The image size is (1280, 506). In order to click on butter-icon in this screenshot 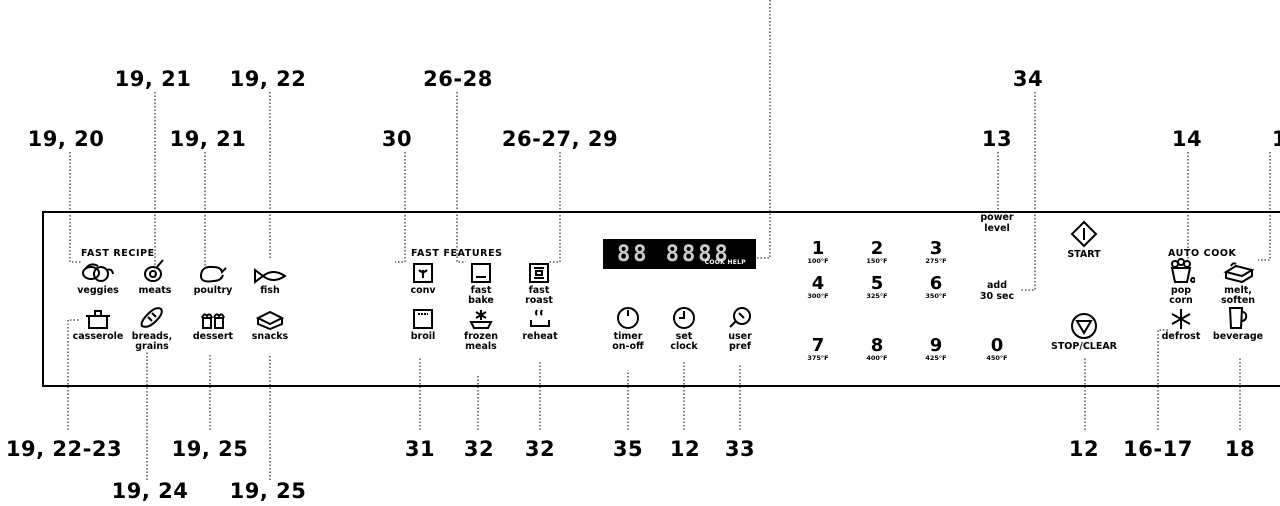, I will do `click(1238, 273)`.